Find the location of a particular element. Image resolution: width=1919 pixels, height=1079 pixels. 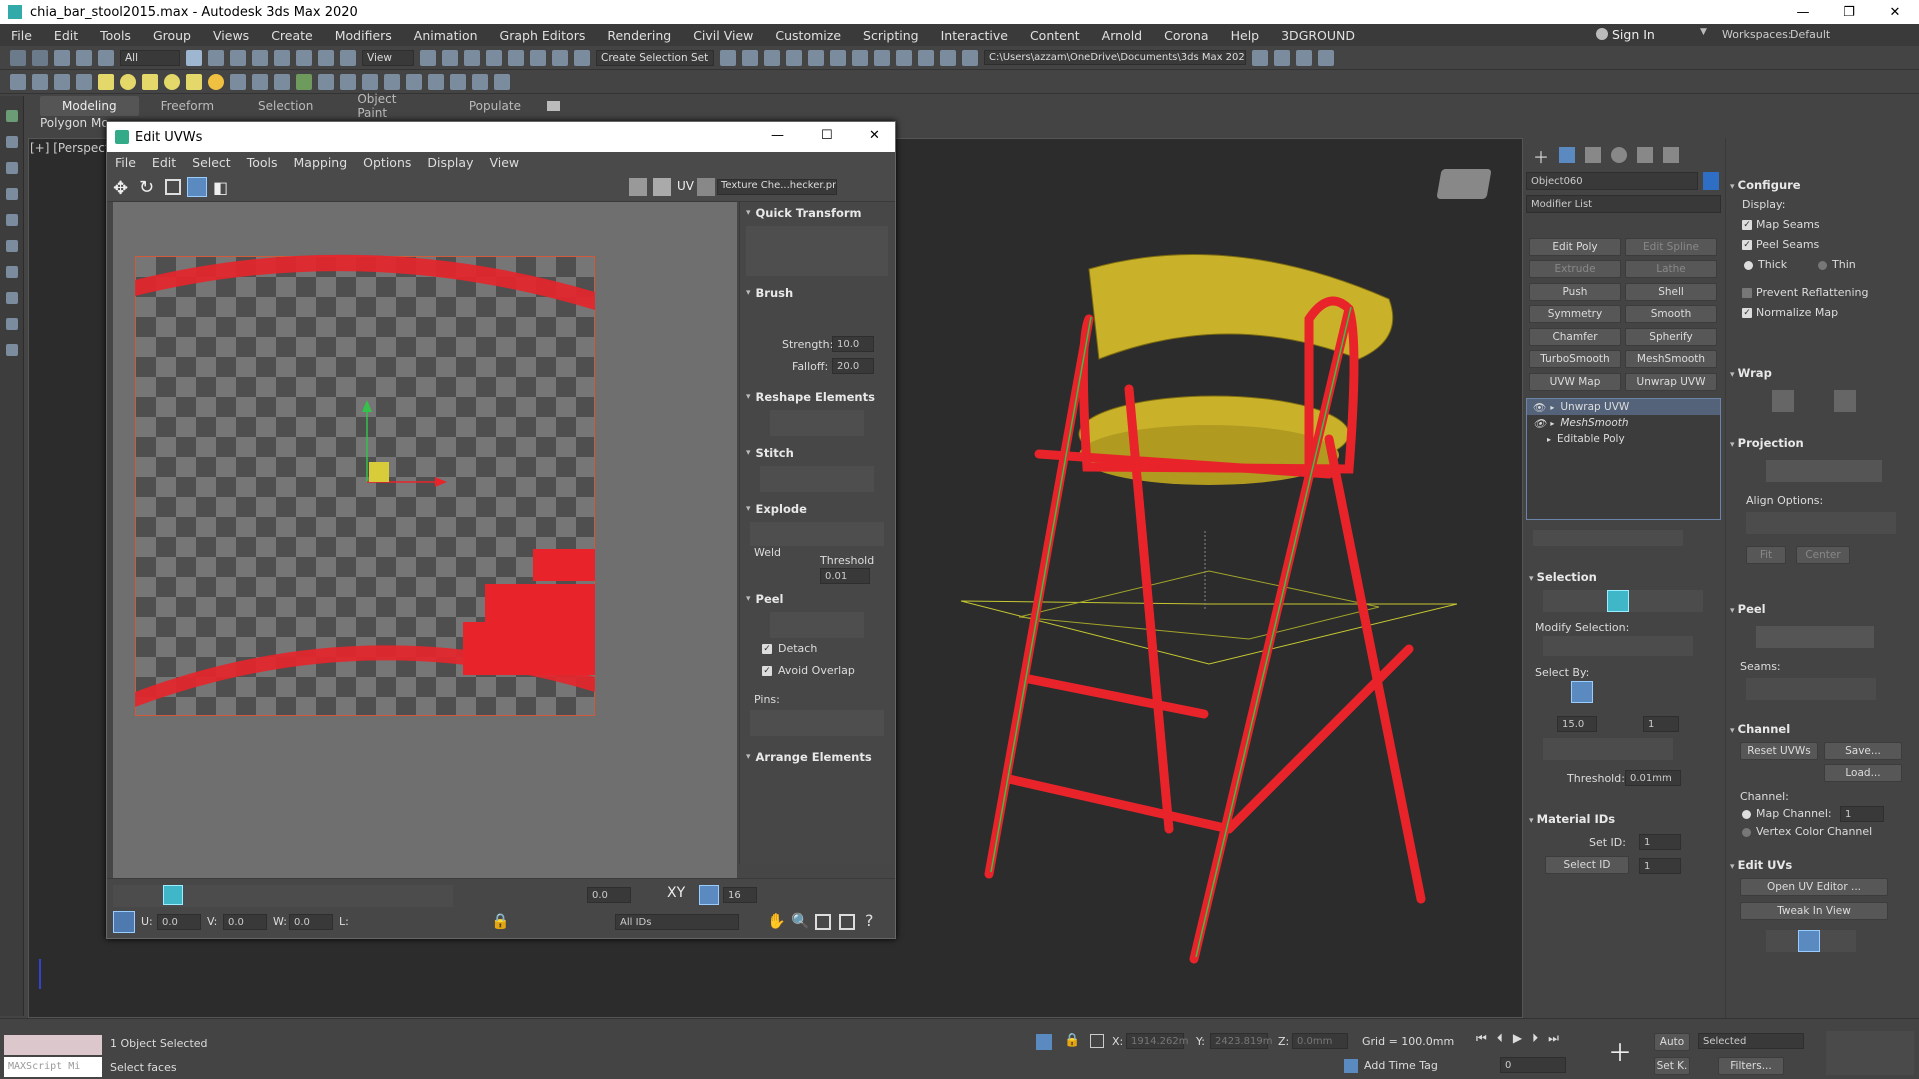

select-id-button: Select ID is located at coordinates (1587, 865).